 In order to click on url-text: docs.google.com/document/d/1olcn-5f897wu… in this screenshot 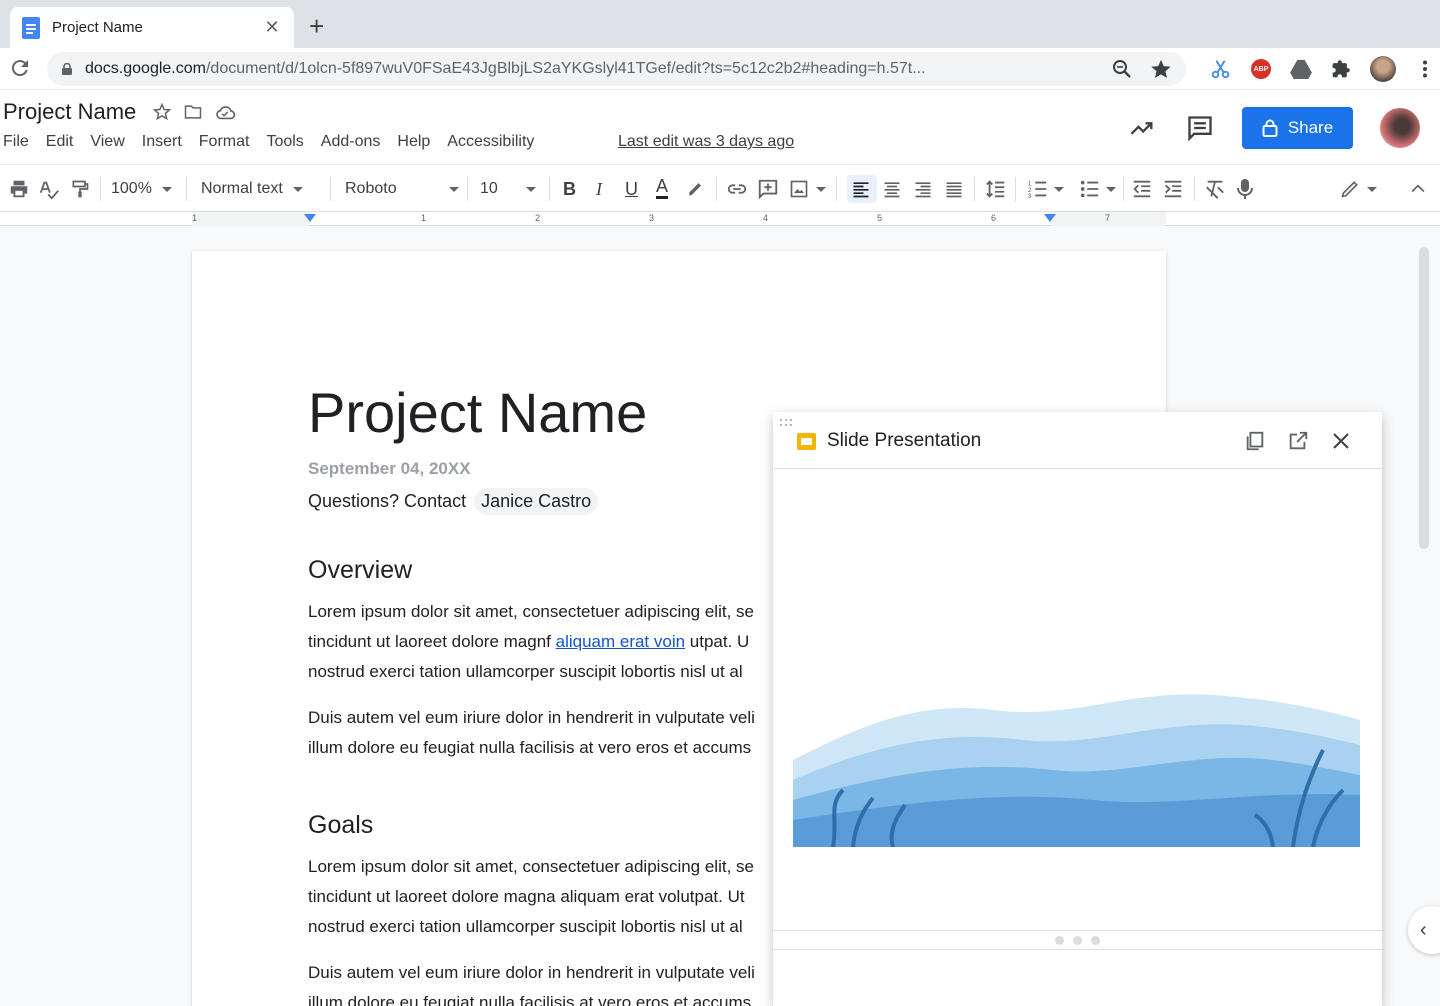, I will do `click(598, 69)`.